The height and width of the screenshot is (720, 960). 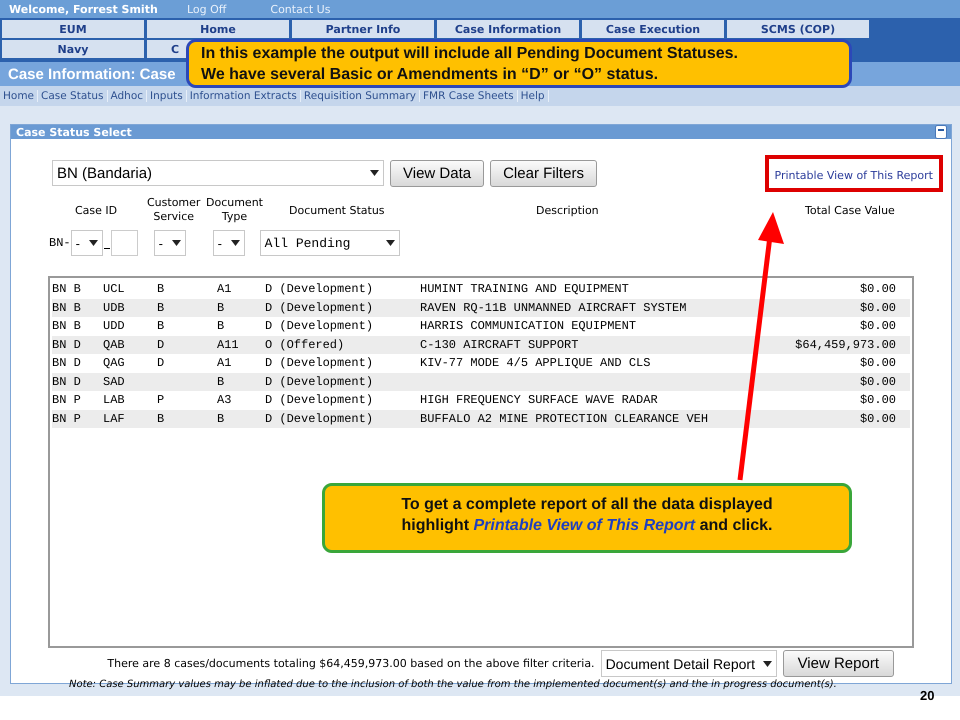 What do you see at coordinates (124, 243) in the screenshot?
I see `case-input-field` at bounding box center [124, 243].